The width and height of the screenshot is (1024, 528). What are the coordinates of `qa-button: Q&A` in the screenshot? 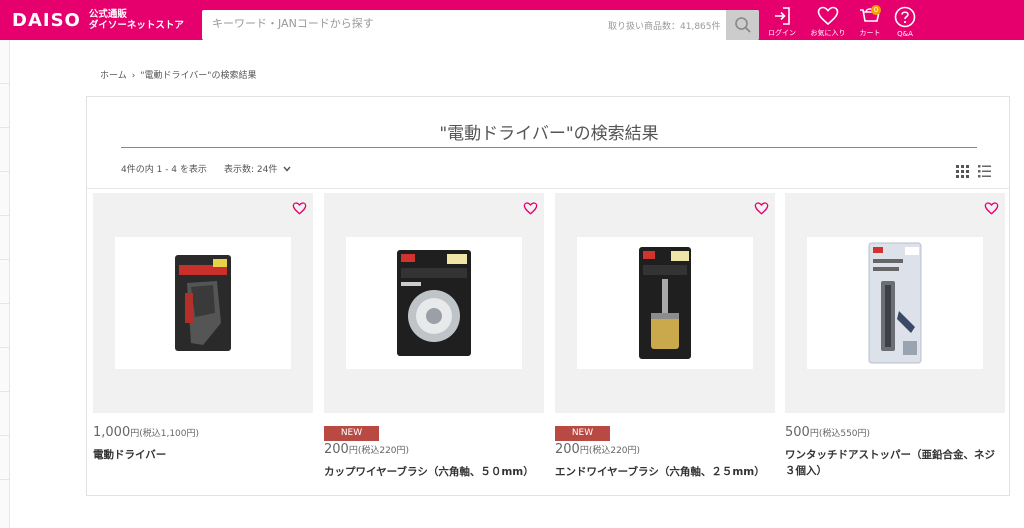 It's located at (905, 22).